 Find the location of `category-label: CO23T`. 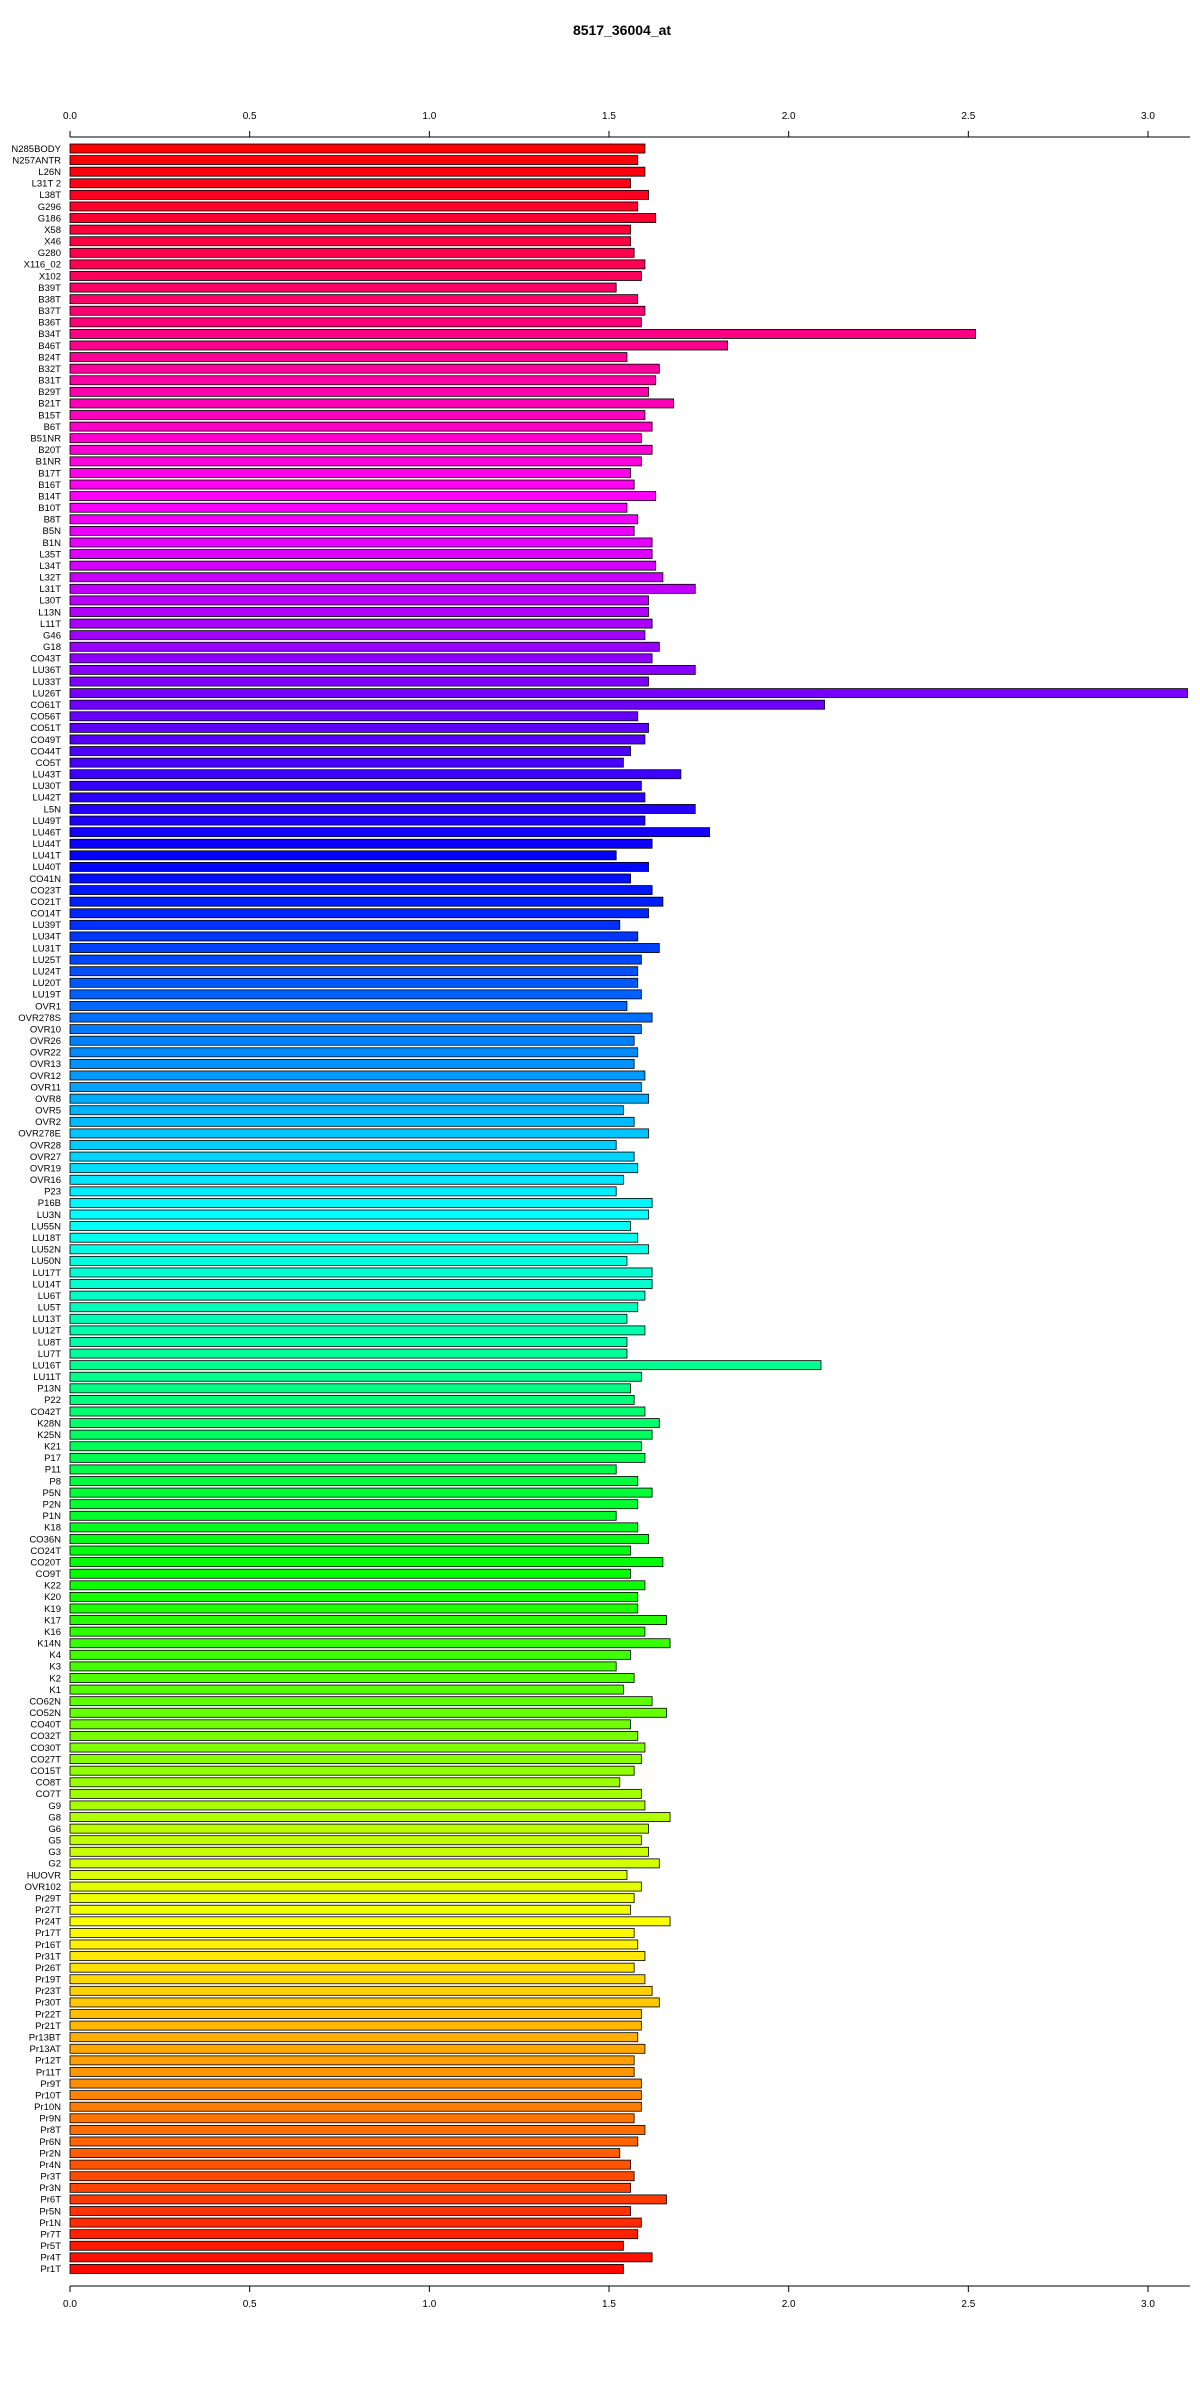

category-label: CO23T is located at coordinates (45, 890).